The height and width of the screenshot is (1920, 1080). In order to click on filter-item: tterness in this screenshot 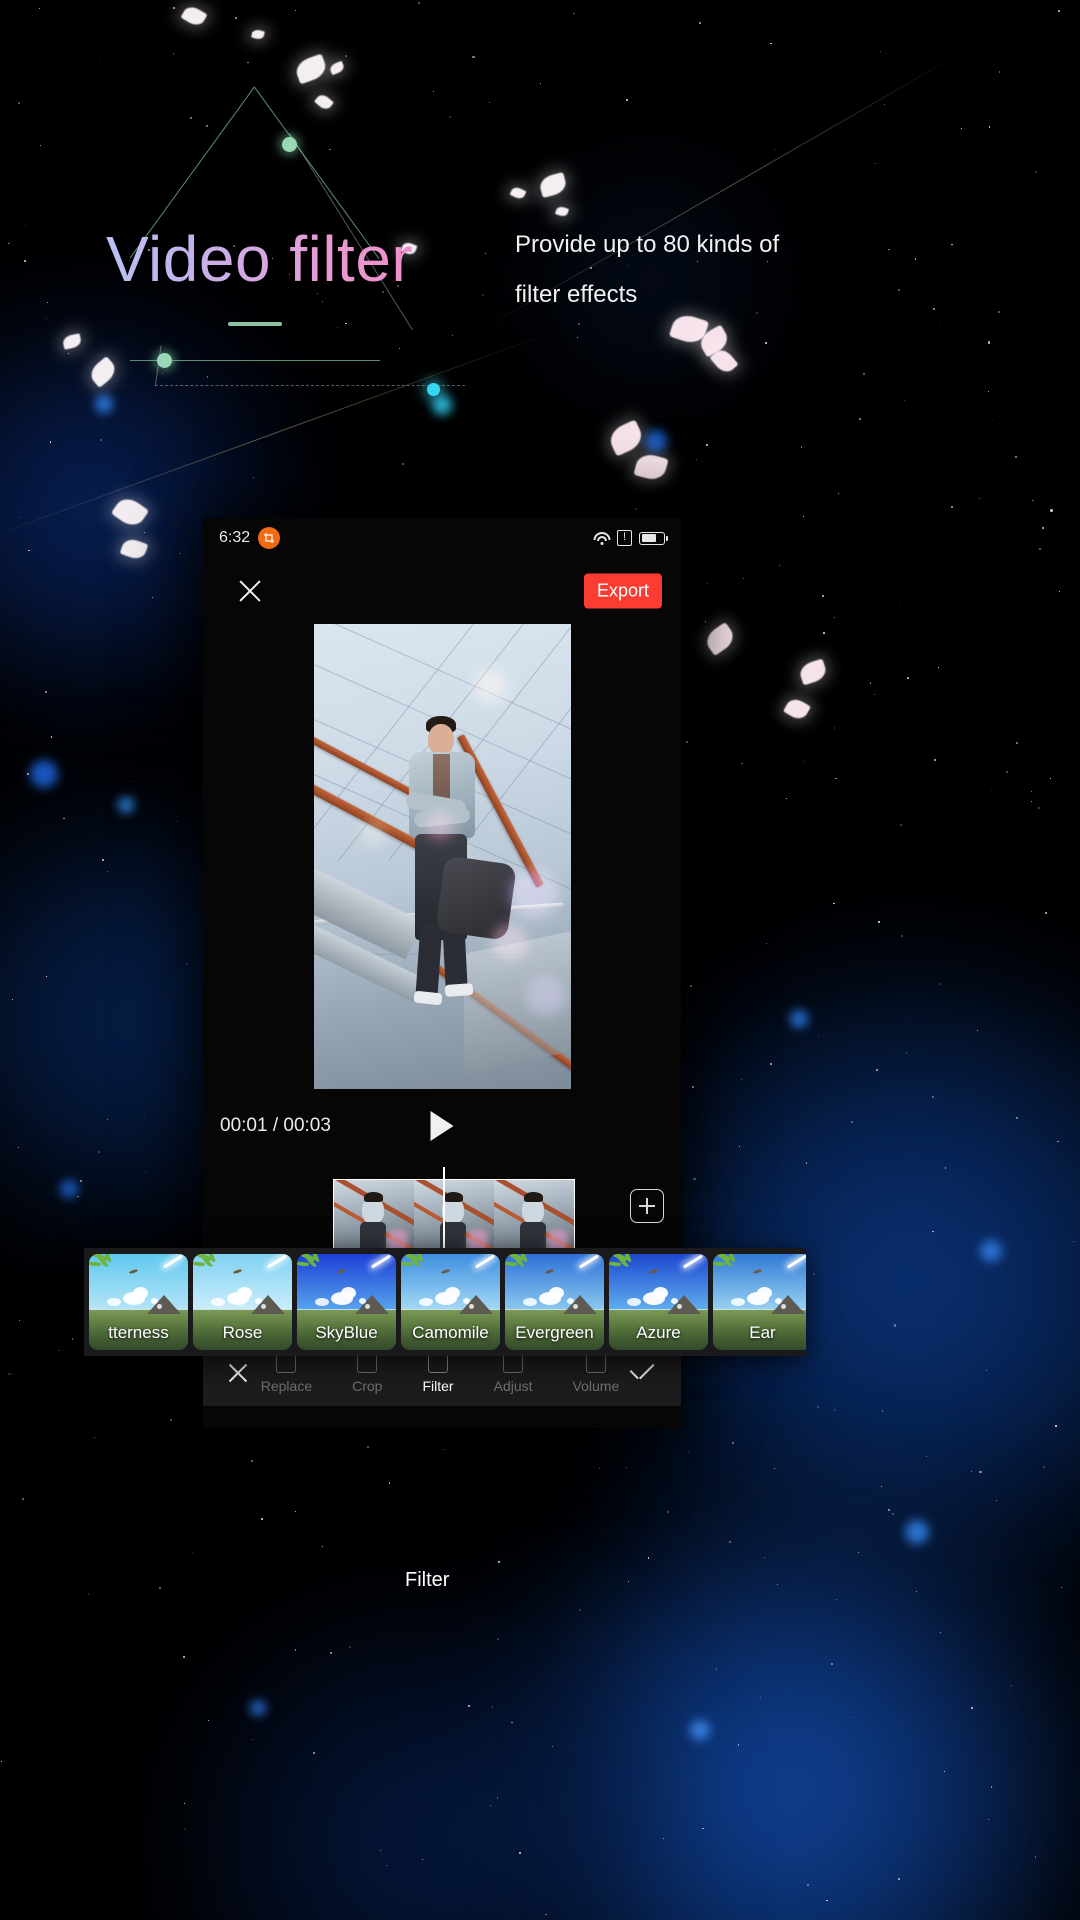, I will do `click(138, 1302)`.